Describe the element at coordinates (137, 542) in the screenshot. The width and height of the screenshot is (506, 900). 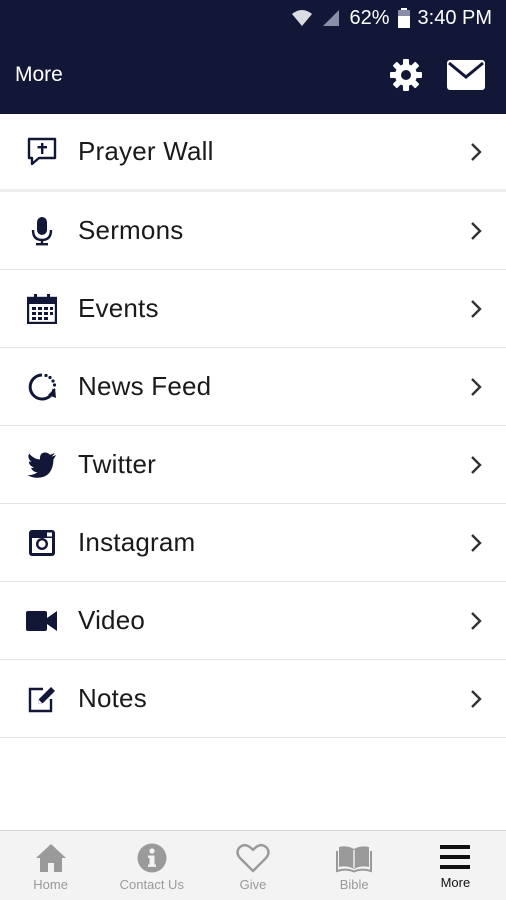
I see `menu-item-label: Instagram` at that location.